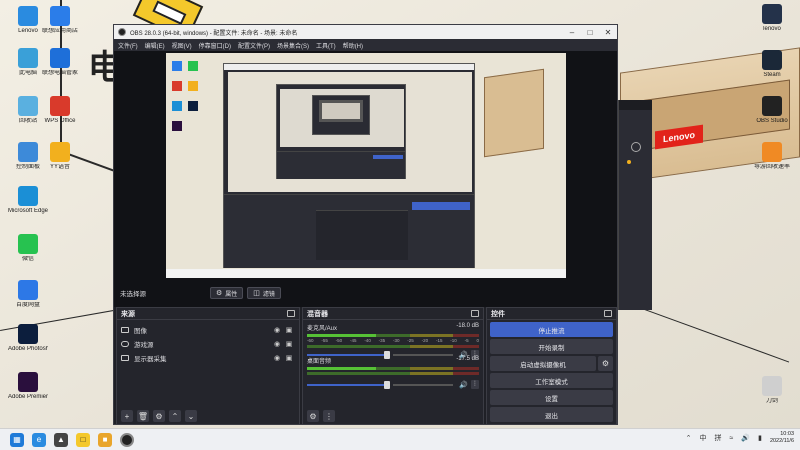  Describe the element at coordinates (227, 293) in the screenshot. I see `properties-button: ⚙ 属性` at that location.